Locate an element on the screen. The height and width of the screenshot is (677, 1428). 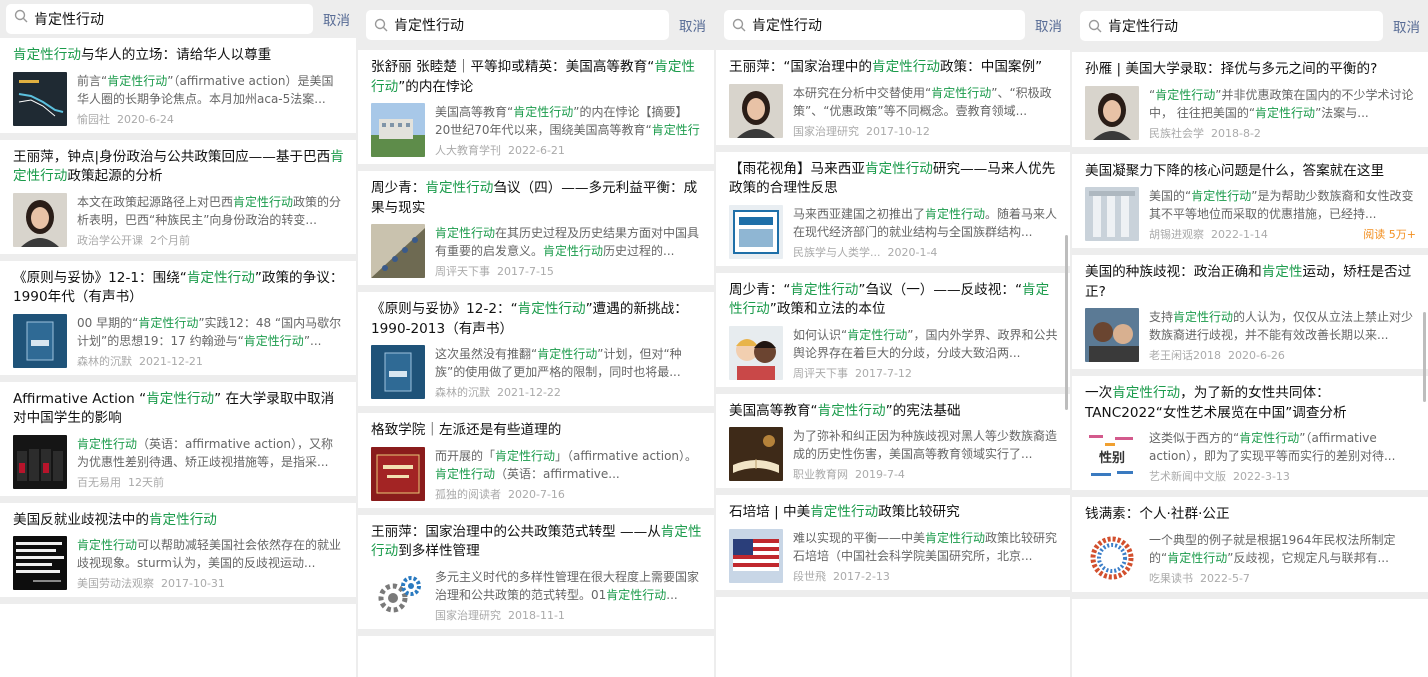
article-title: 周少青：“肯定性行动”刍议（一）——反歧视：“肯定性行动”政策和立法的本位 is located at coordinates (889, 299).